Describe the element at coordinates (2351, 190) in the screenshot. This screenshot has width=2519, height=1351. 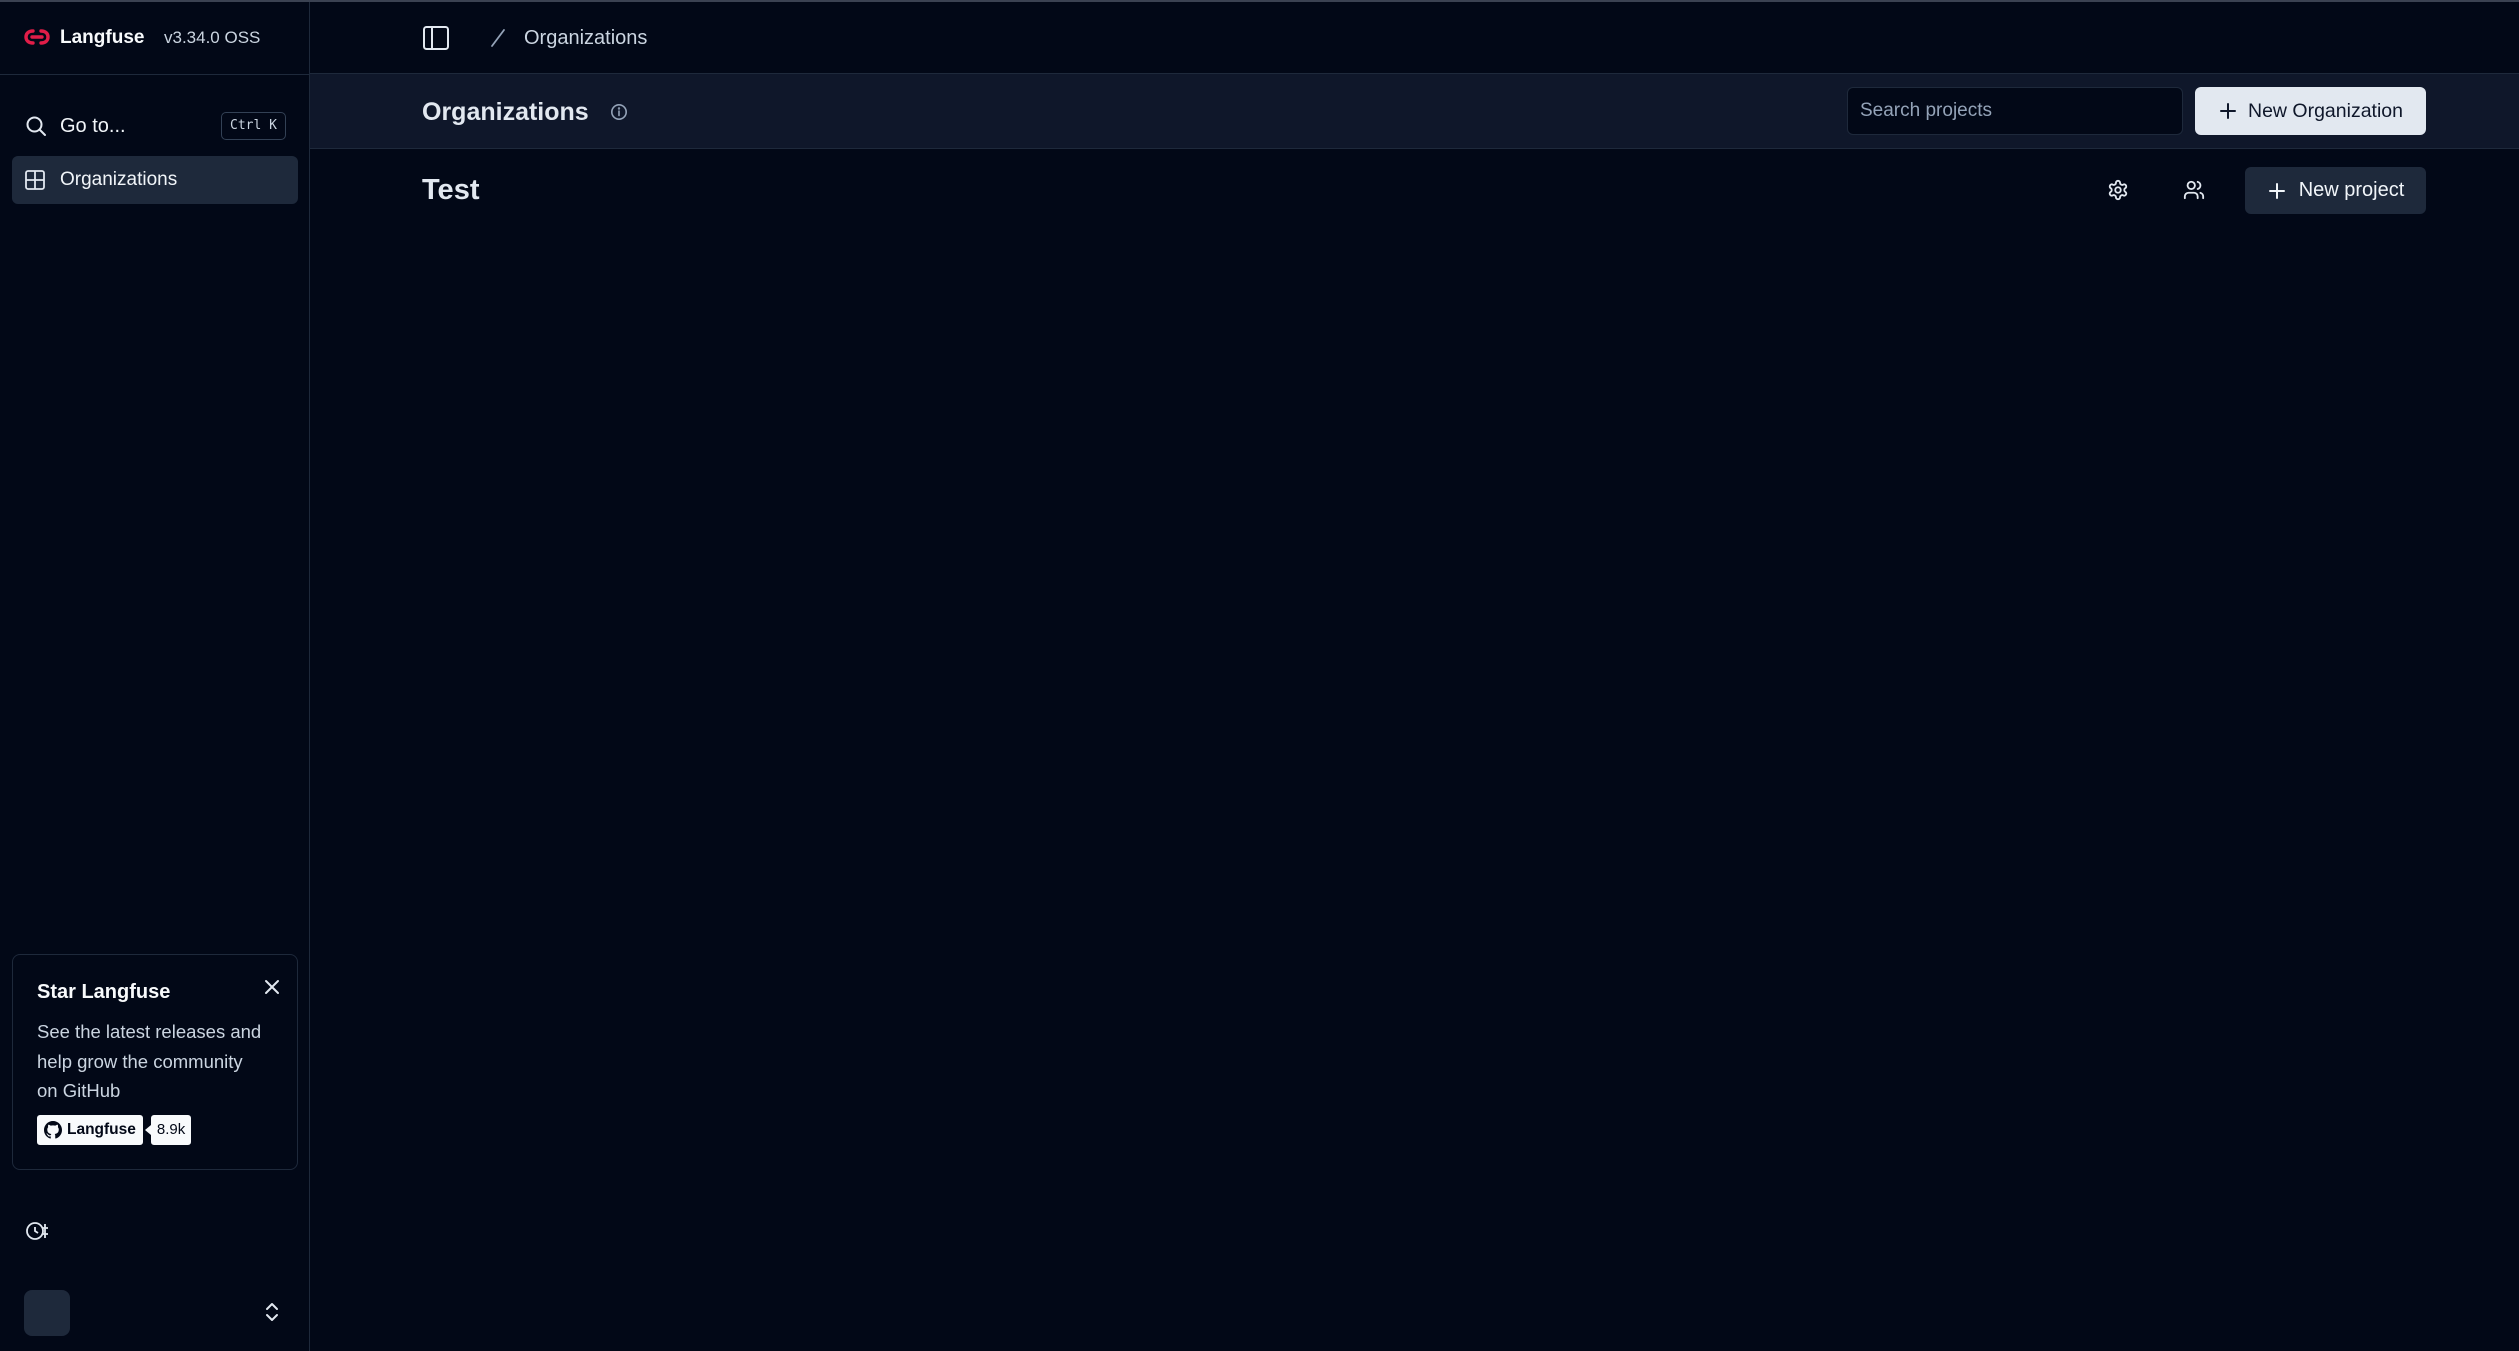
I see `new-project-label: New project` at that location.